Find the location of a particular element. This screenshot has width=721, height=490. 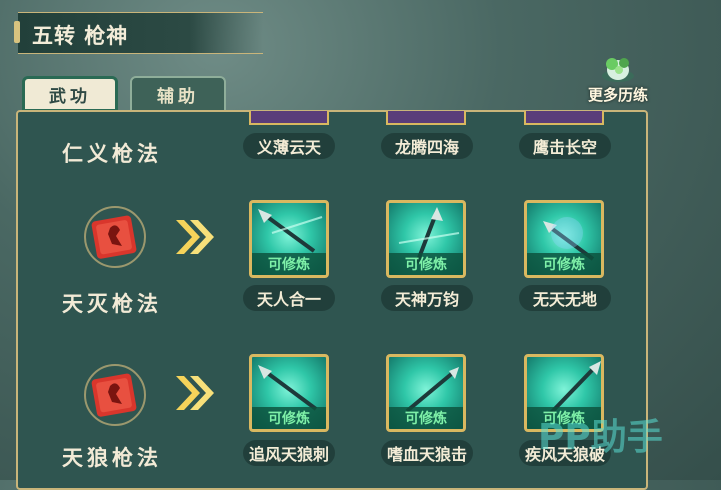

skill-set-name: 天灭枪法 is located at coordinates (112, 303).